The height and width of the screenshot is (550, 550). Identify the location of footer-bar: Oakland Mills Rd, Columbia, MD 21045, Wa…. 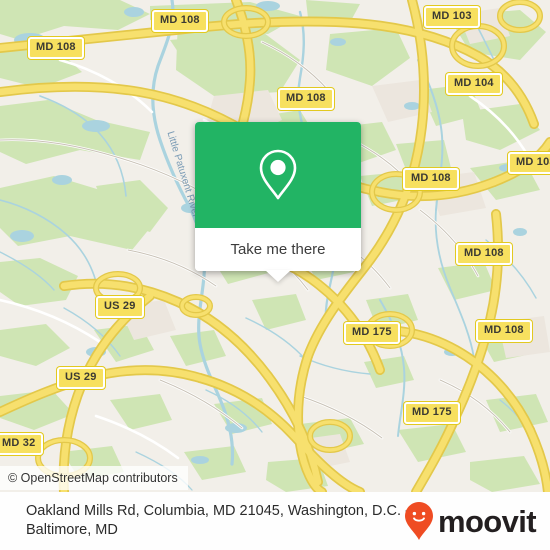
(275, 521).